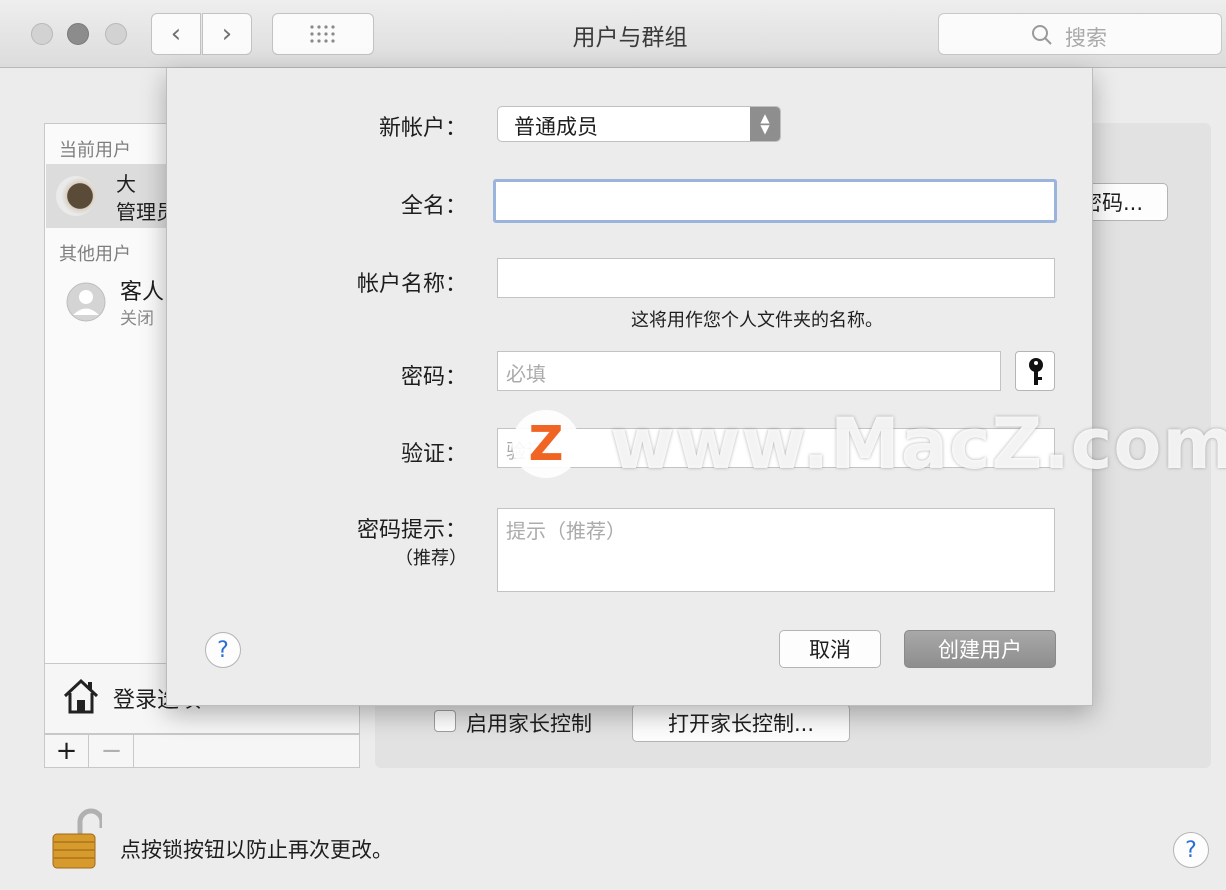 The image size is (1226, 890). Describe the element at coordinates (431, 558) in the screenshot. I see `password-hint-sublabel: （推荐）` at that location.